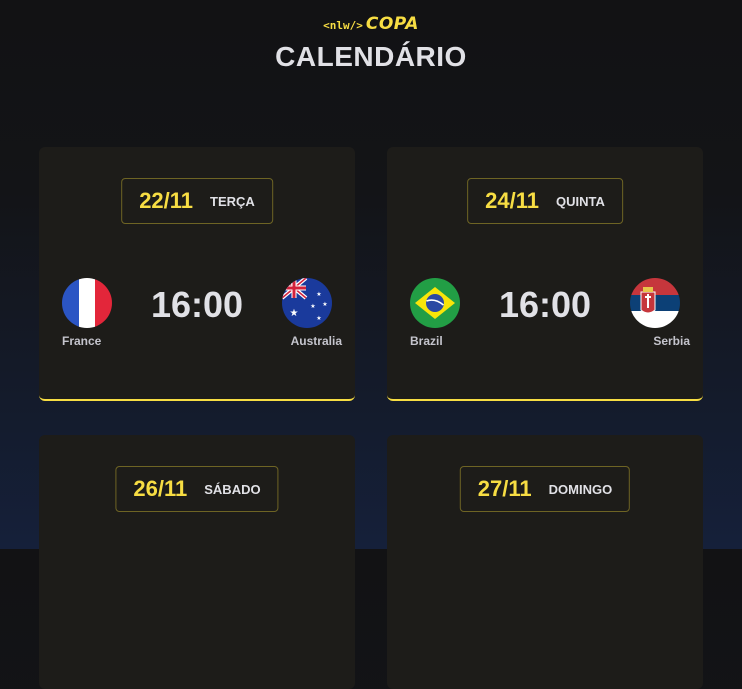 This screenshot has width=742, height=689. Describe the element at coordinates (545, 489) in the screenshot. I see `date-badge: 27/11 DOMINGO` at that location.